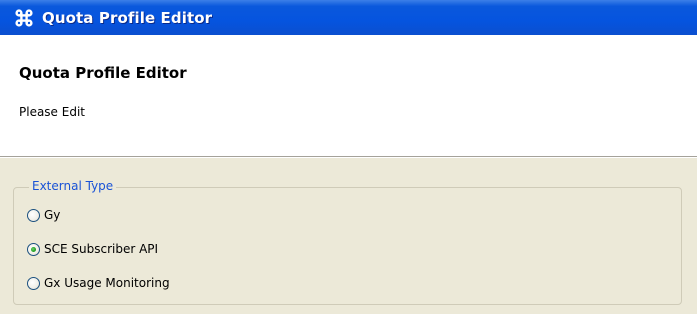 The height and width of the screenshot is (314, 697). What do you see at coordinates (52, 215) in the screenshot?
I see `radio-label: Gy` at bounding box center [52, 215].